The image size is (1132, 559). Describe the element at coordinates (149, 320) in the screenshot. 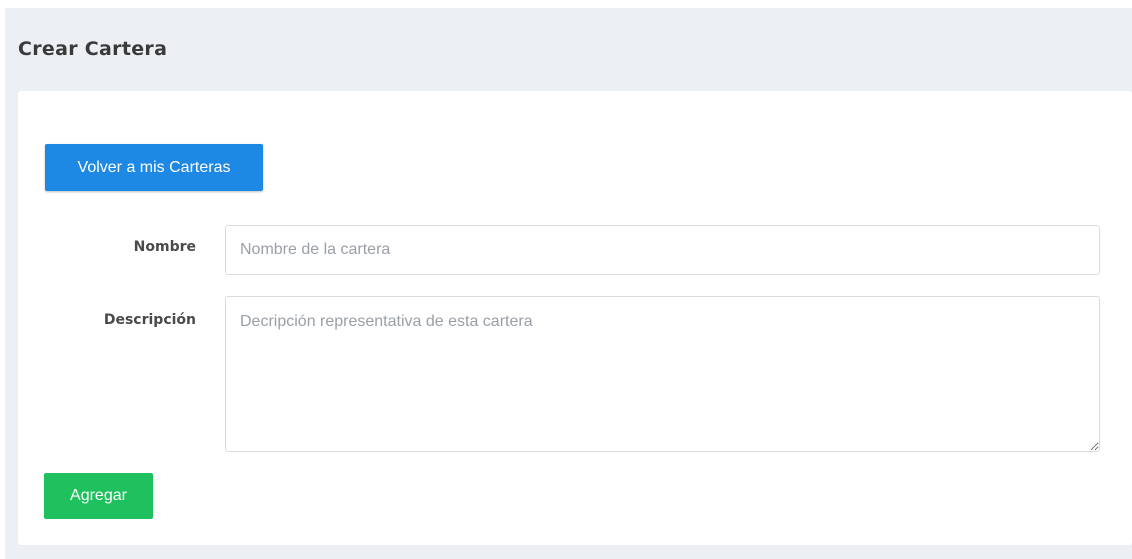

I see `descripcion-label: Descripción` at that location.